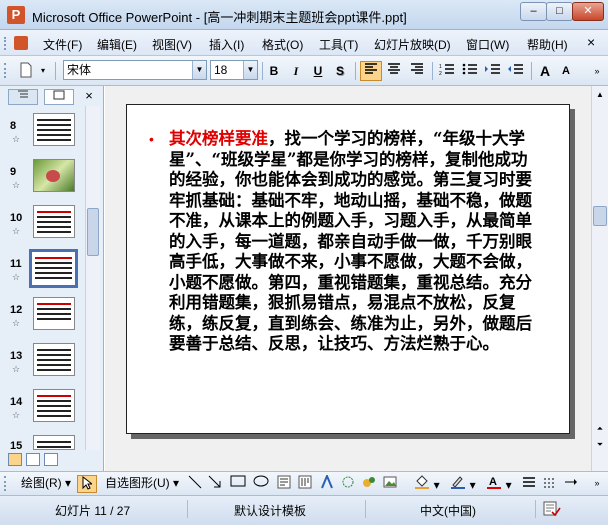  Describe the element at coordinates (566, 71) in the screenshot. I see `shrink-font-button: A` at that location.